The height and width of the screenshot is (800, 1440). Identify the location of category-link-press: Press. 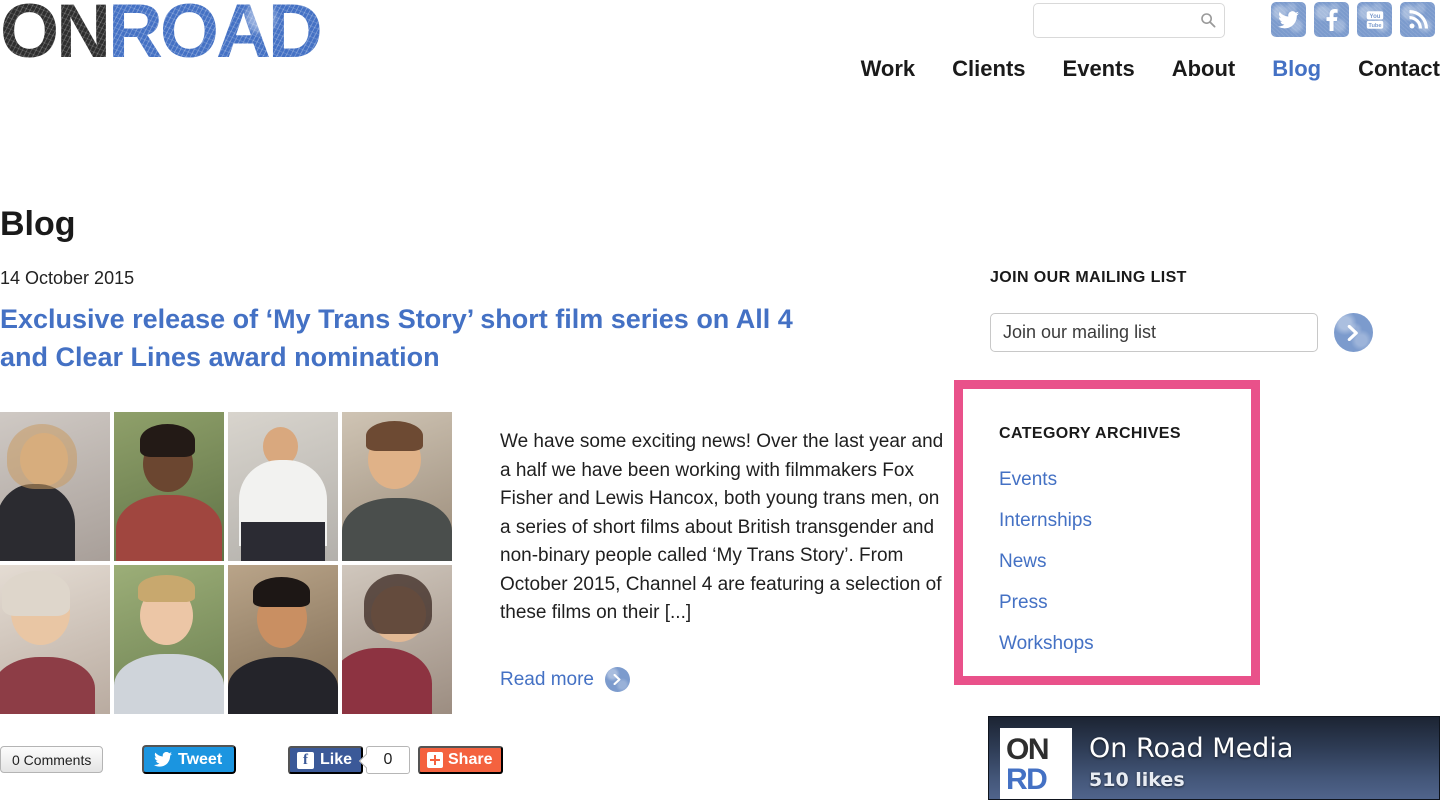
(1046, 603).